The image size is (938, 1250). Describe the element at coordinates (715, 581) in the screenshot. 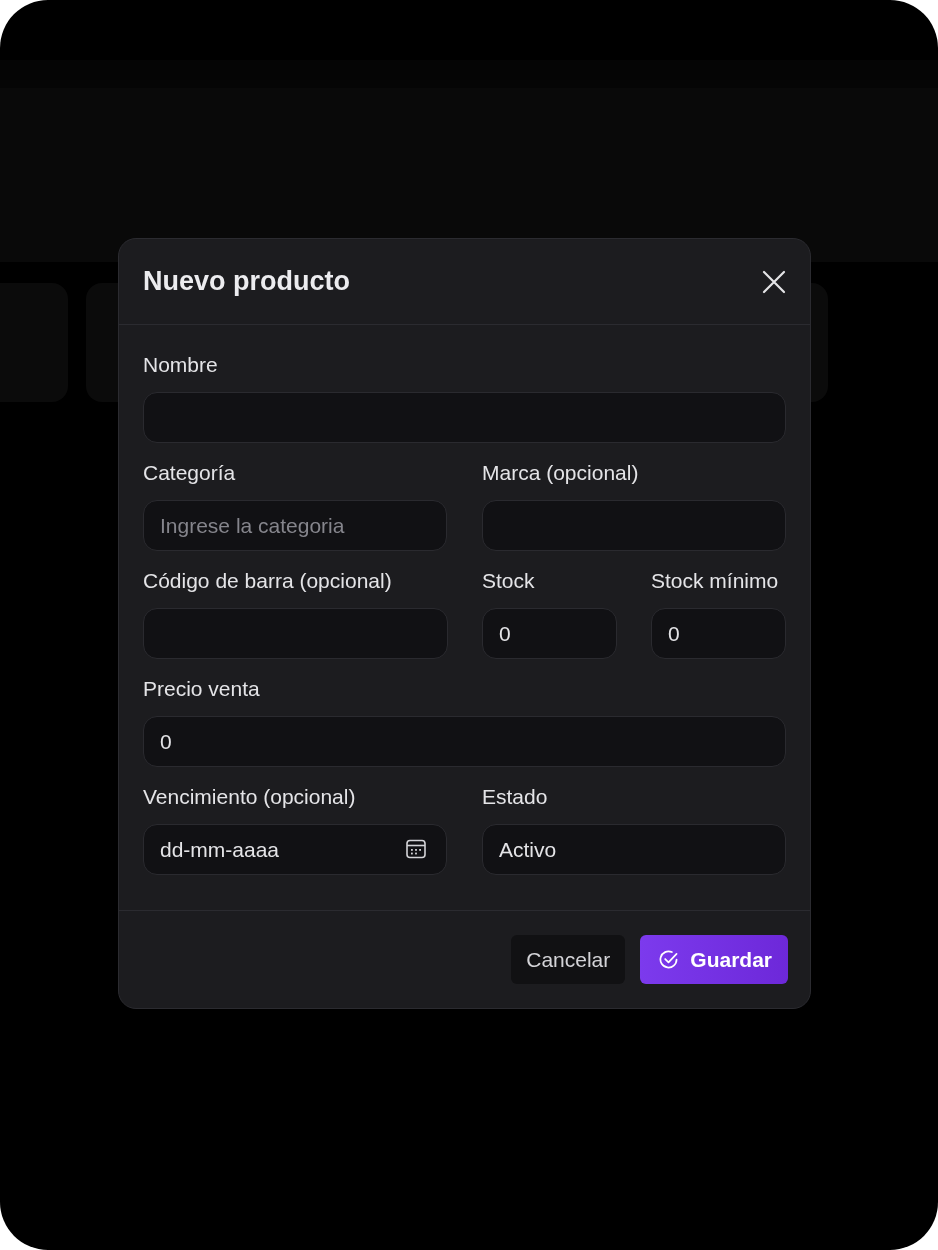

I see `field-label: Stock mínimo` at that location.